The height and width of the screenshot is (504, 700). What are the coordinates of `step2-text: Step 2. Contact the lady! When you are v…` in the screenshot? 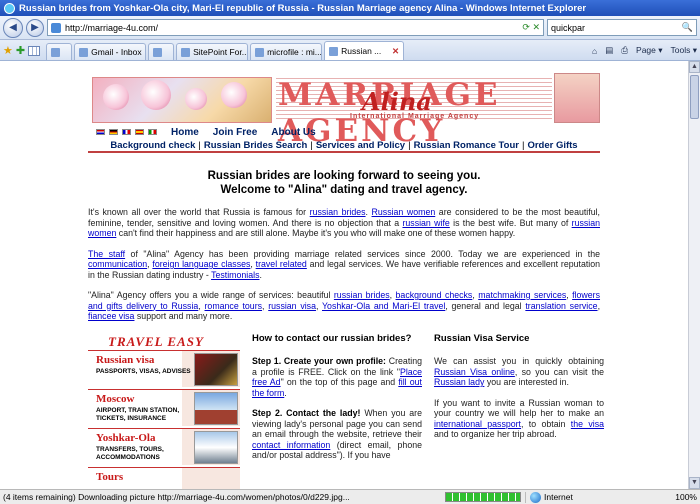 It's located at (337, 434).